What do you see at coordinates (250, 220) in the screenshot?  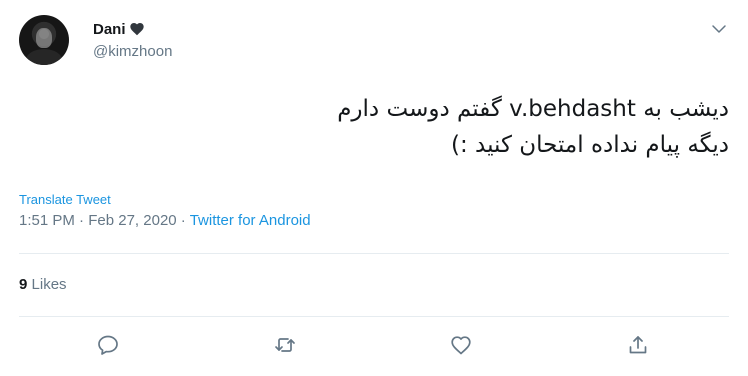 I see `tweet-source-link: Twitter for Android` at bounding box center [250, 220].